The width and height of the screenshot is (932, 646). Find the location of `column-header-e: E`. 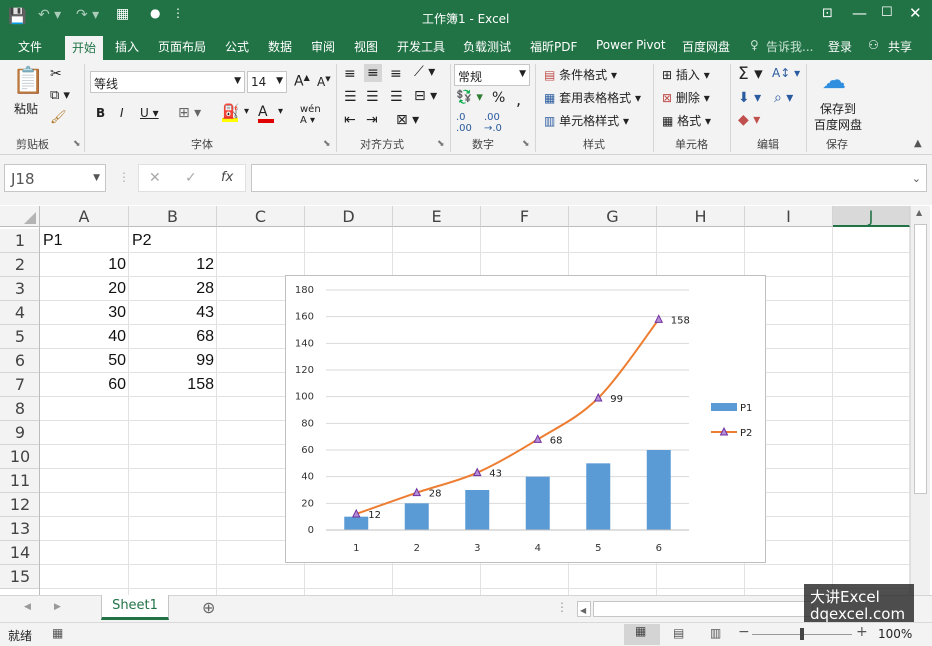

column-header-e: E is located at coordinates (437, 216).